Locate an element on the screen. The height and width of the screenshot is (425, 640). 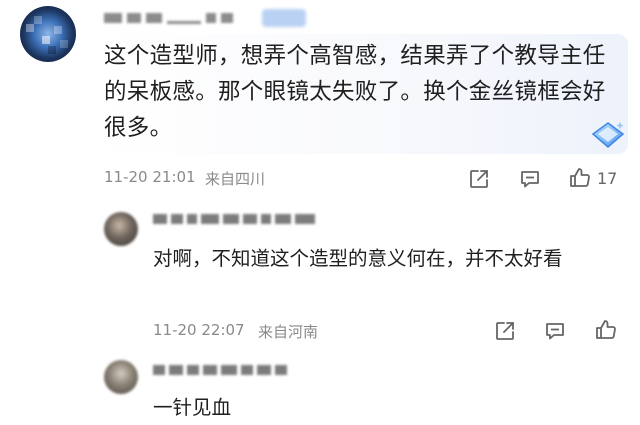
reply-timestamp: 11-20 22:07 is located at coordinates (199, 330).